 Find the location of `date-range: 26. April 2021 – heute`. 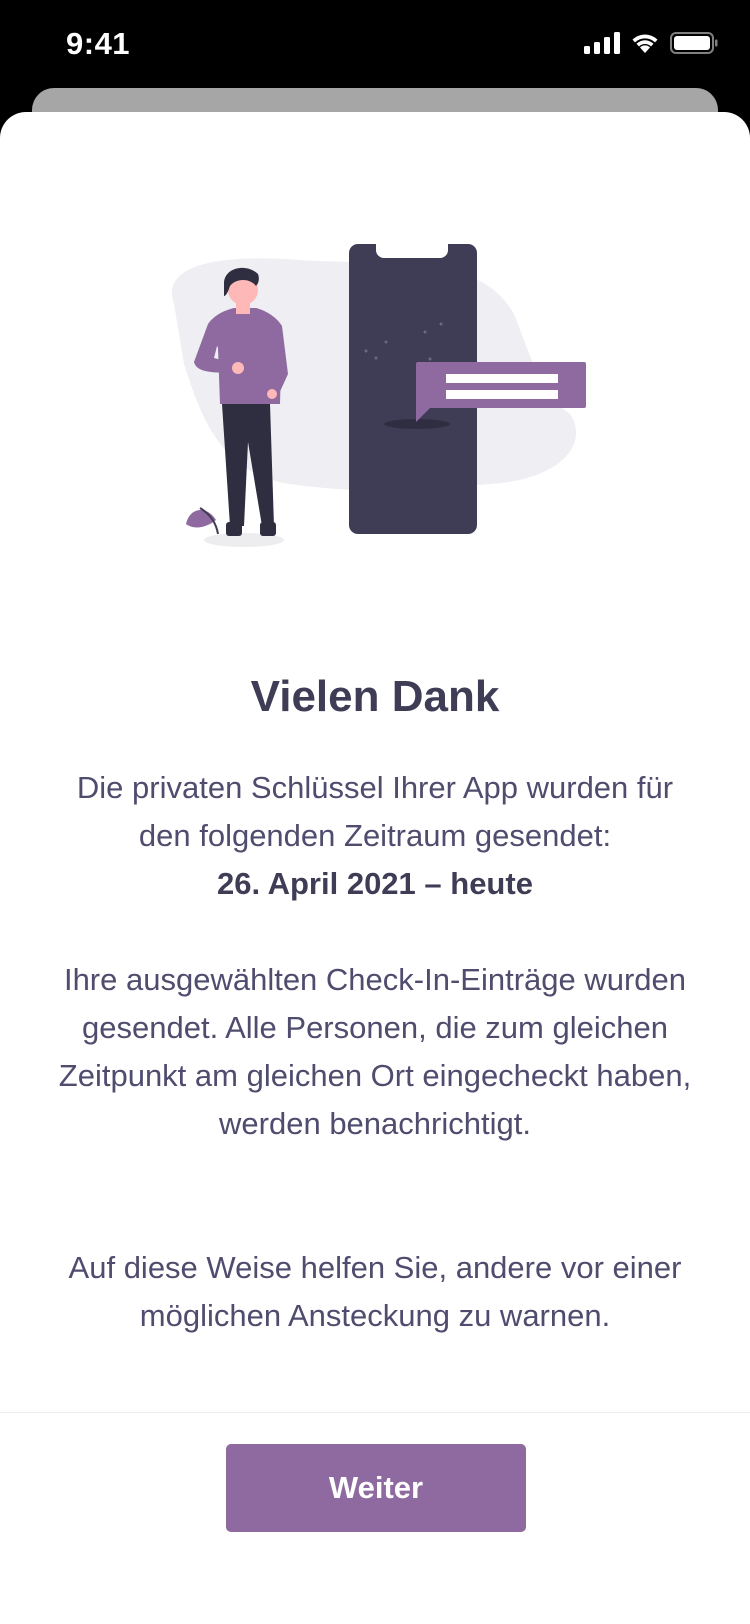

date-range: 26. April 2021 – heute is located at coordinates (375, 883).